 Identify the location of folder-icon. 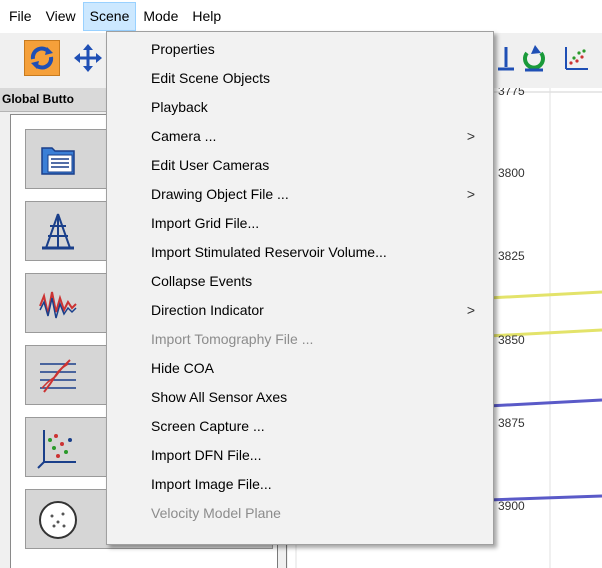
(58, 161).